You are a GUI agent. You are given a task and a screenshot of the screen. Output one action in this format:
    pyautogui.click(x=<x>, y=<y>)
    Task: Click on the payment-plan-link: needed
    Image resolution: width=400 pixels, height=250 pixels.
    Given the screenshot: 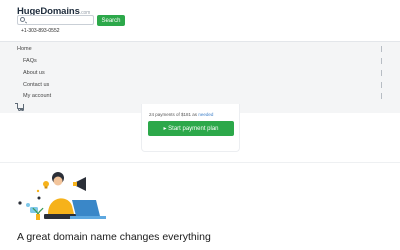 What is the action you would take?
    pyautogui.click(x=205, y=114)
    